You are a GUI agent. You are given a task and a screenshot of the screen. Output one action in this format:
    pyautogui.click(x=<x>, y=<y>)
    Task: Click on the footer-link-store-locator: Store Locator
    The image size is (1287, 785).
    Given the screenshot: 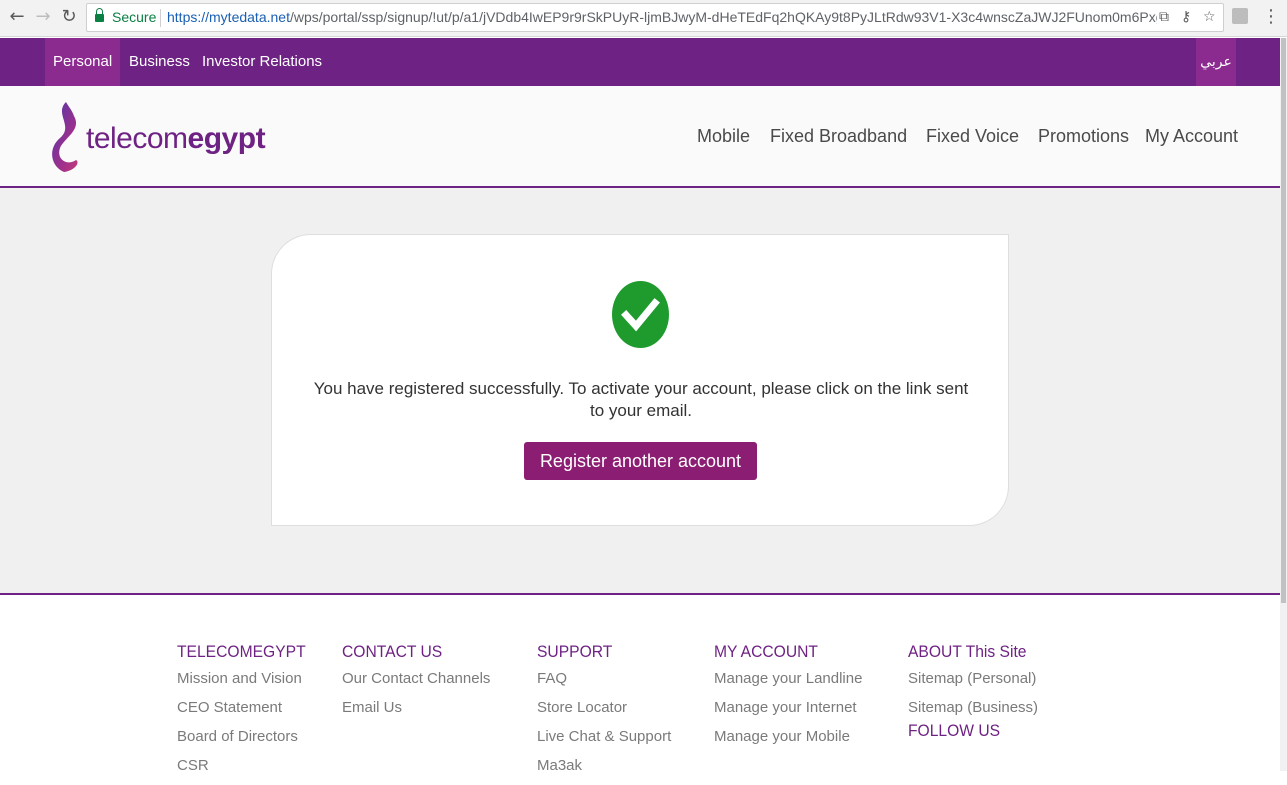 What is the action you would take?
    pyautogui.click(x=604, y=712)
    